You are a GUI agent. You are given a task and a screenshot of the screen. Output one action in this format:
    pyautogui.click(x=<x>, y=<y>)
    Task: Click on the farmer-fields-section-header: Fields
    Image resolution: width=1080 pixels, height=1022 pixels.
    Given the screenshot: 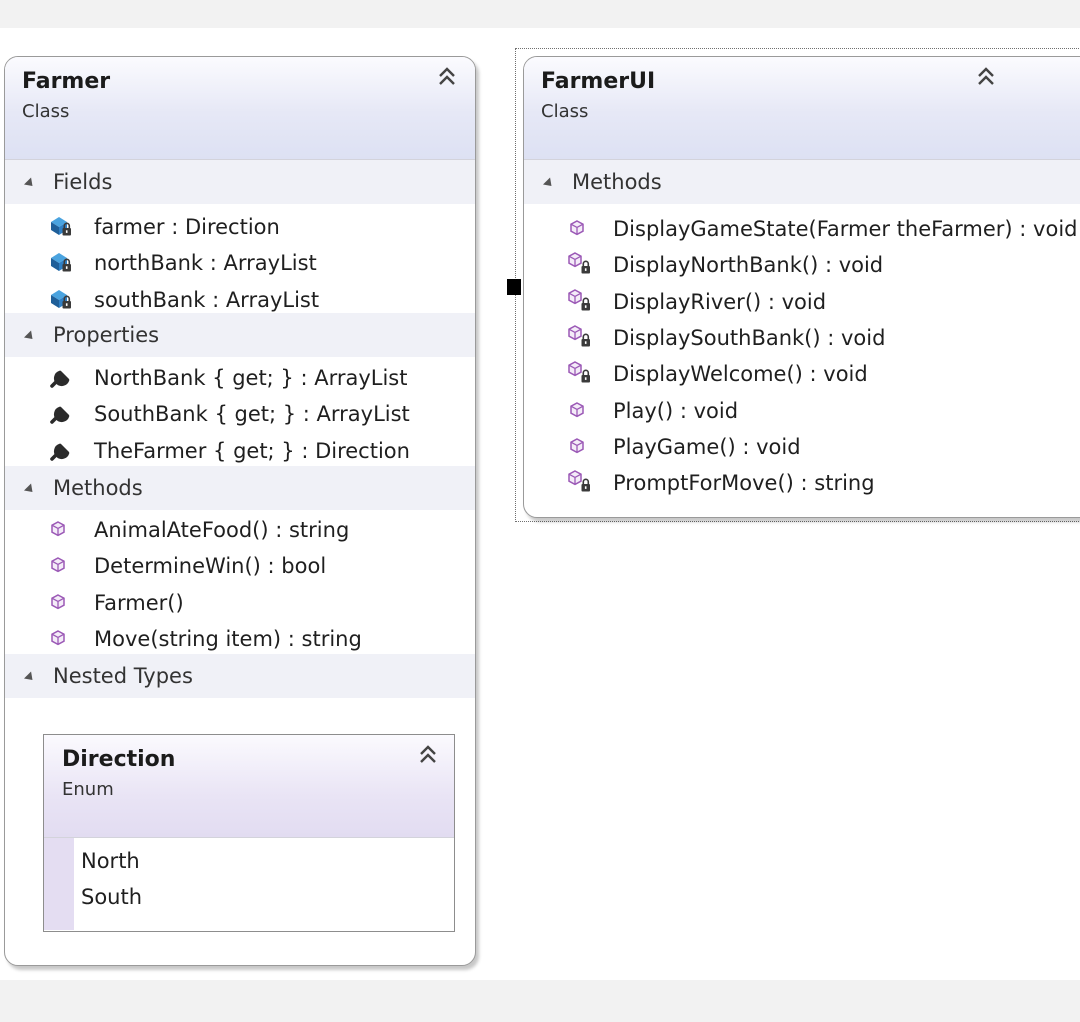 What is the action you would take?
    pyautogui.click(x=240, y=182)
    